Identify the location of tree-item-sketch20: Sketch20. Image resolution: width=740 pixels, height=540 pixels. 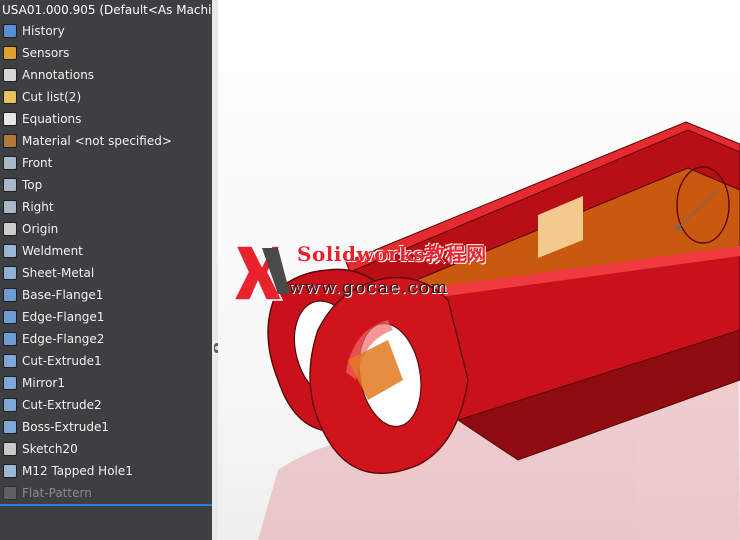
(106, 449).